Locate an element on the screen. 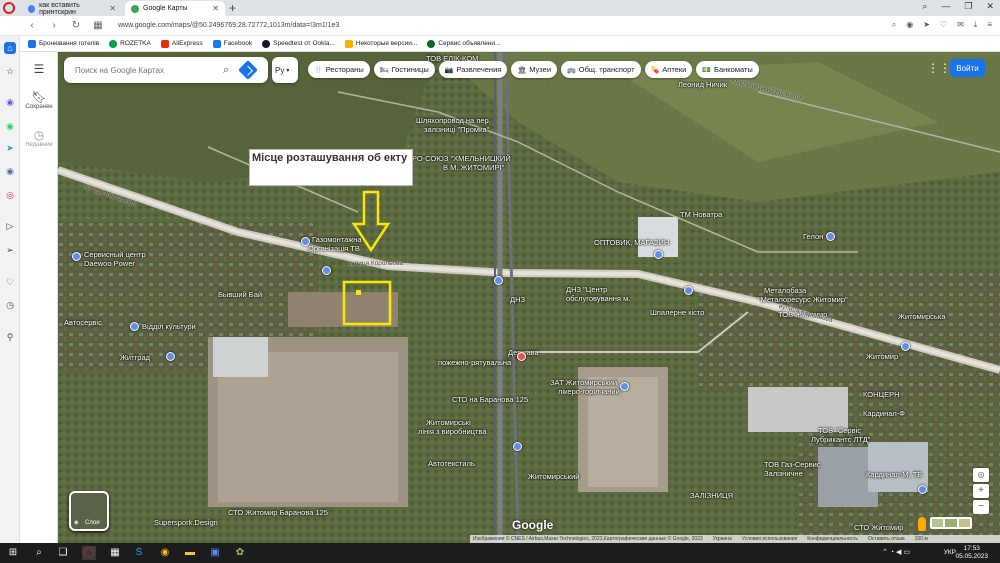 Image resolution: width=1000 pixels, height=563 pixels. my-location-icon: ◎ is located at coordinates (981, 475).